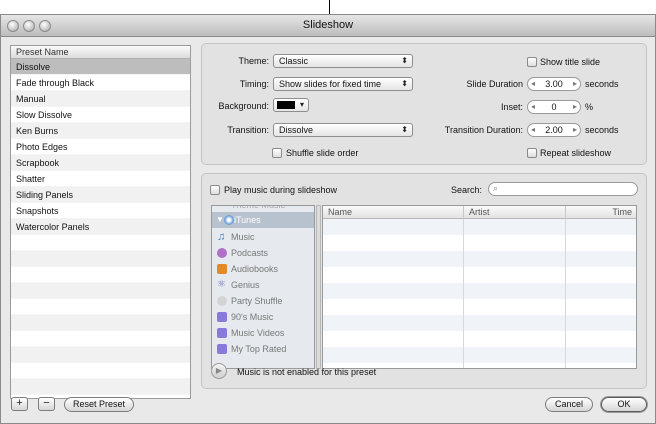  I want to click on repeat-checkbox, so click(532, 153).